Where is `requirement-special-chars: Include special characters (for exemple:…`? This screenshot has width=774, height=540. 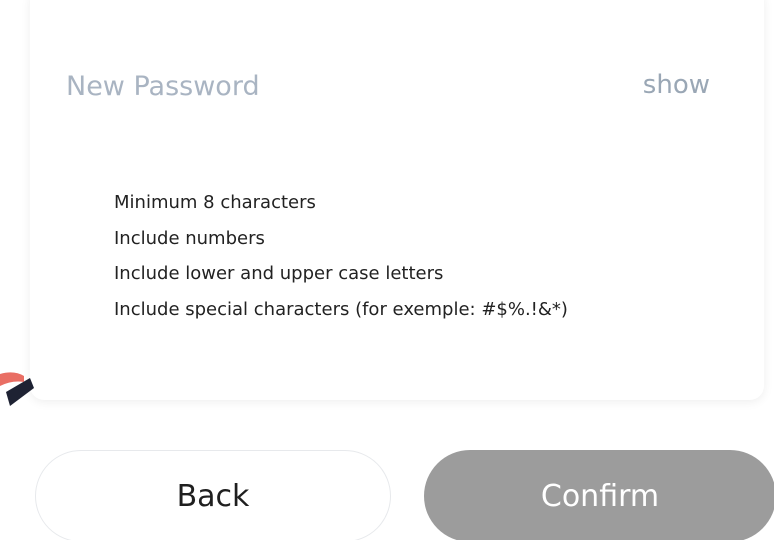
requirement-special-chars: Include special characters (for exemple:… is located at coordinates (341, 309).